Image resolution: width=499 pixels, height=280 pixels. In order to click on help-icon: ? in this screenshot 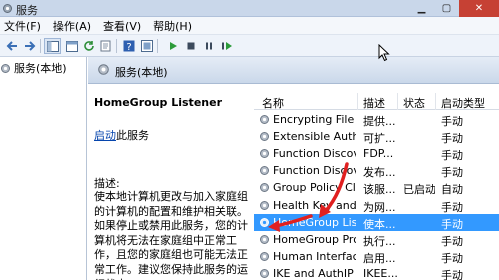, I will do `click(128, 46)`.